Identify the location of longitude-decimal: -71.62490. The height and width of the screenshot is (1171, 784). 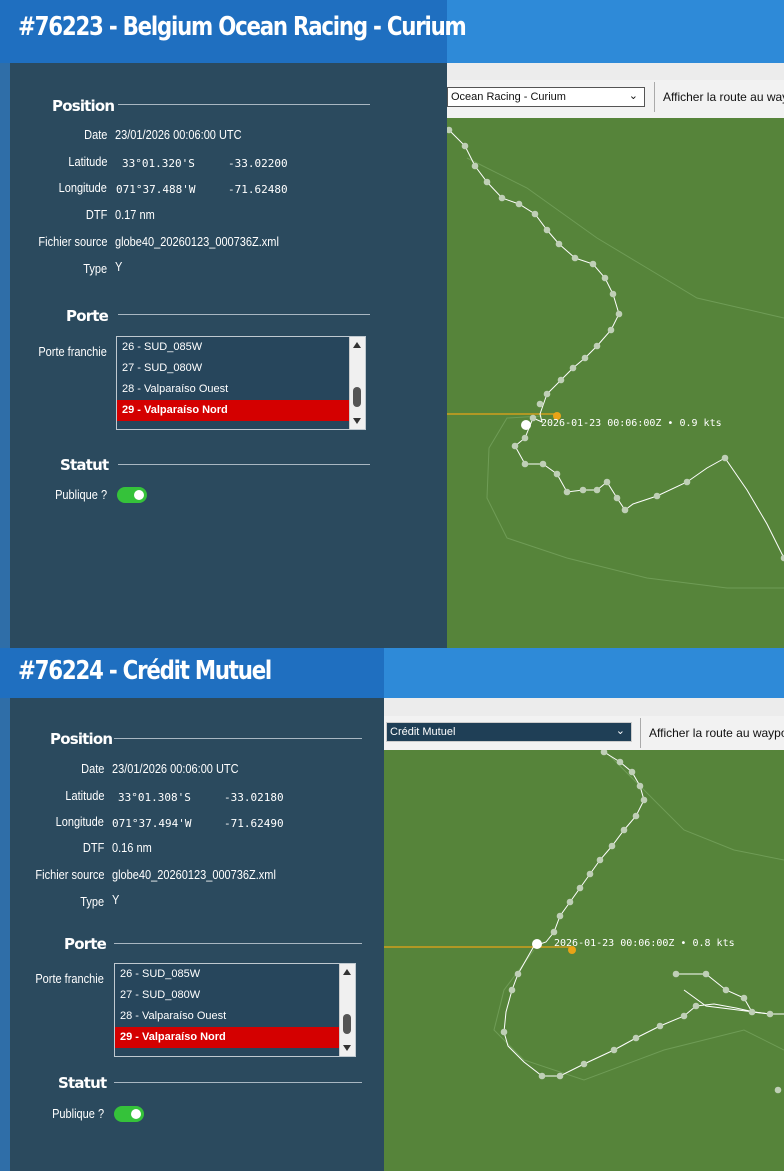
(254, 823).